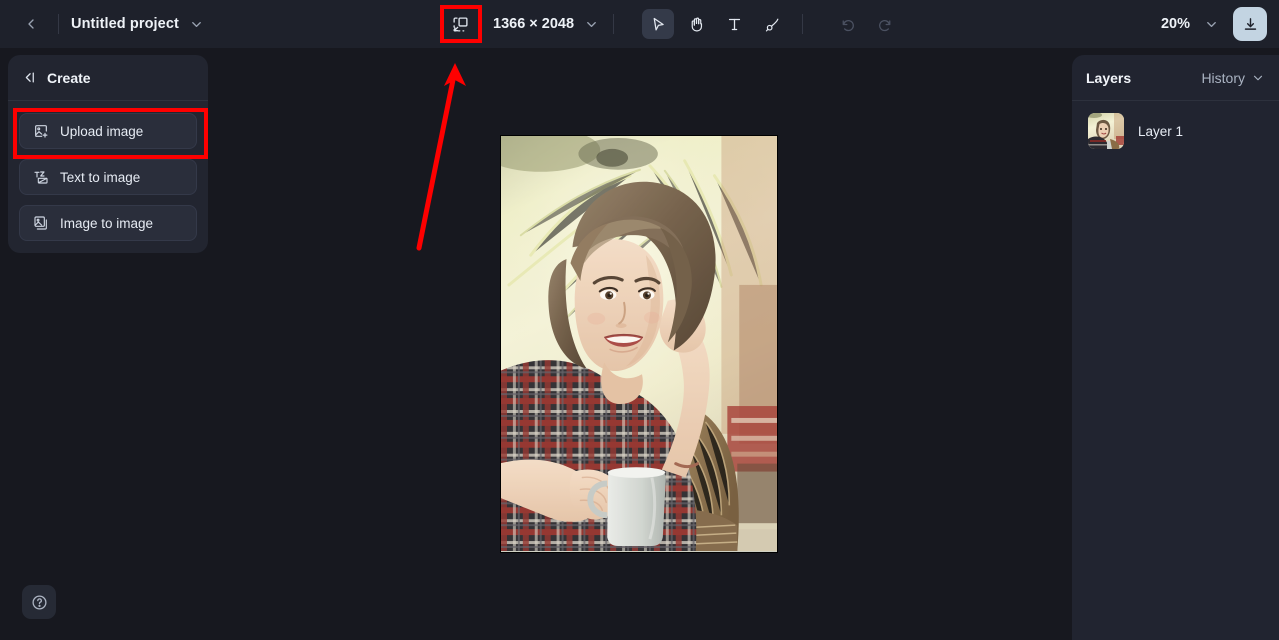 The width and height of the screenshot is (1279, 640). What do you see at coordinates (41, 223) in the screenshot?
I see `image-stack-icon` at bounding box center [41, 223].